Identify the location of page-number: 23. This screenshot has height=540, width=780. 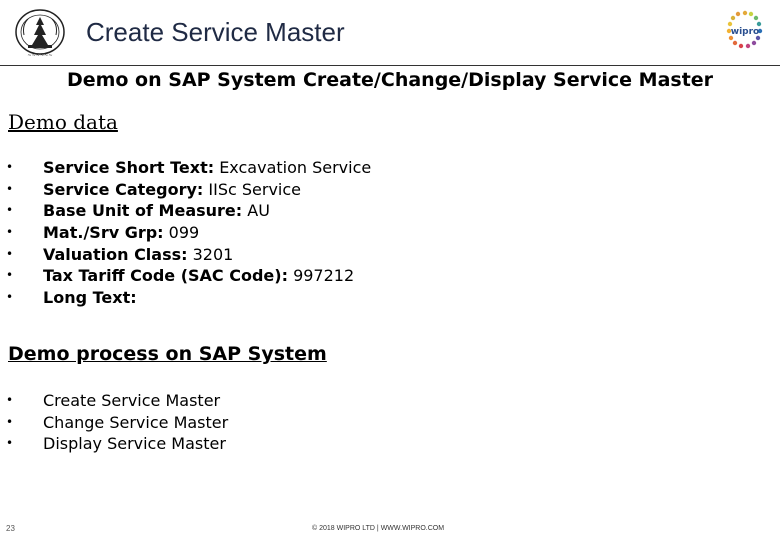
(10, 528).